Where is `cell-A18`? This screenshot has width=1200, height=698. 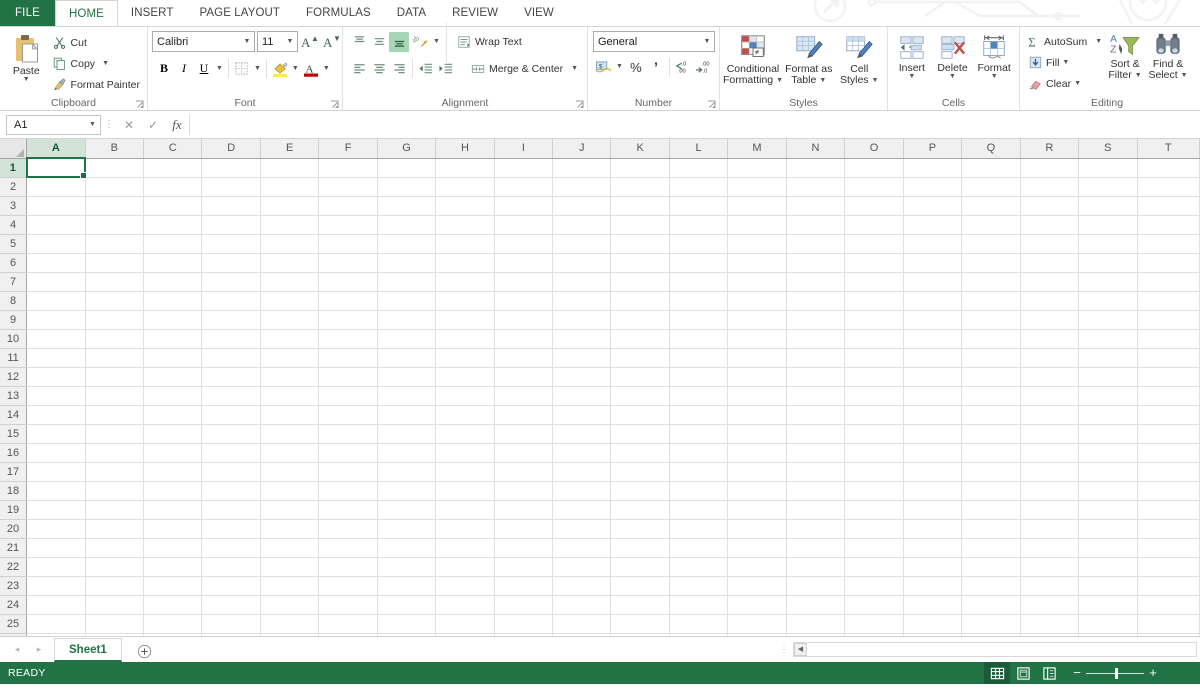
cell-A18 is located at coordinates (56, 491).